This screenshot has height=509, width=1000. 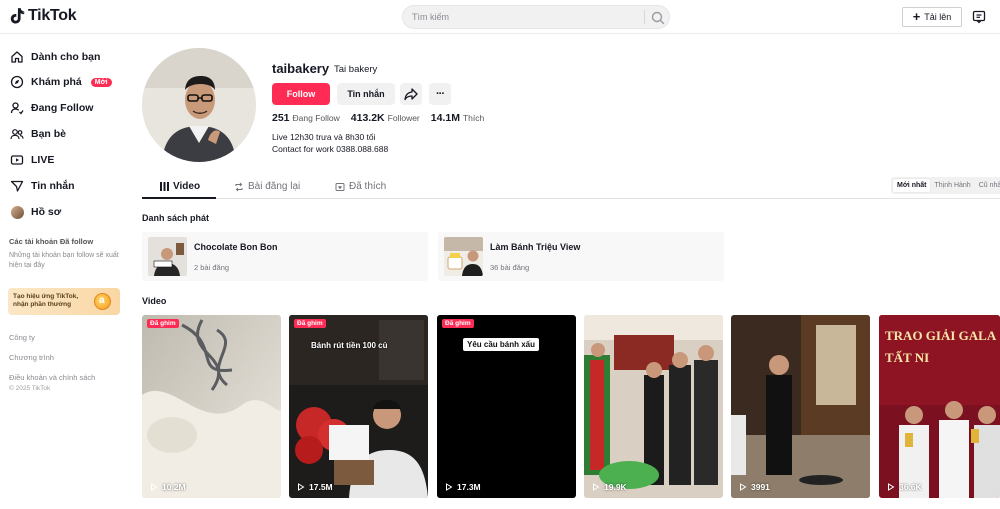 I want to click on sidebar-item-for-you: Dành cho bạn, so click(x=55, y=57).